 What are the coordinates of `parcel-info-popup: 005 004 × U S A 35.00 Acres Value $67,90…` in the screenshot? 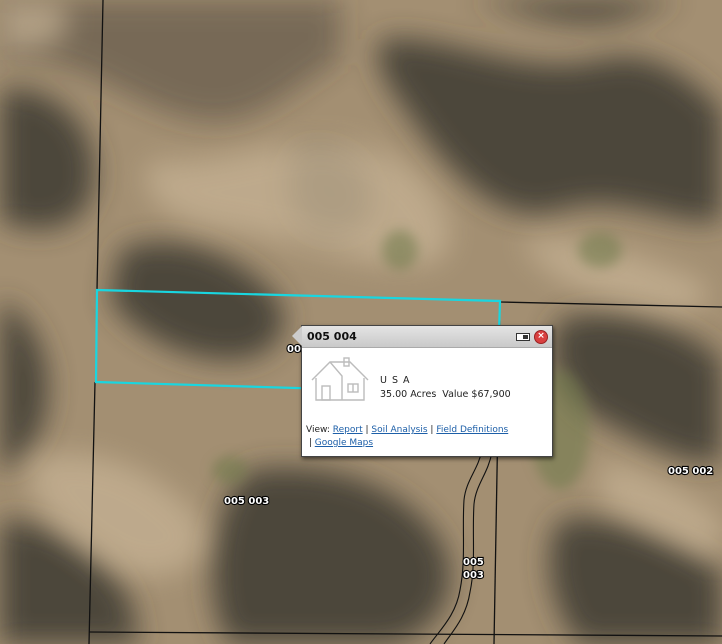 It's located at (422, 391).